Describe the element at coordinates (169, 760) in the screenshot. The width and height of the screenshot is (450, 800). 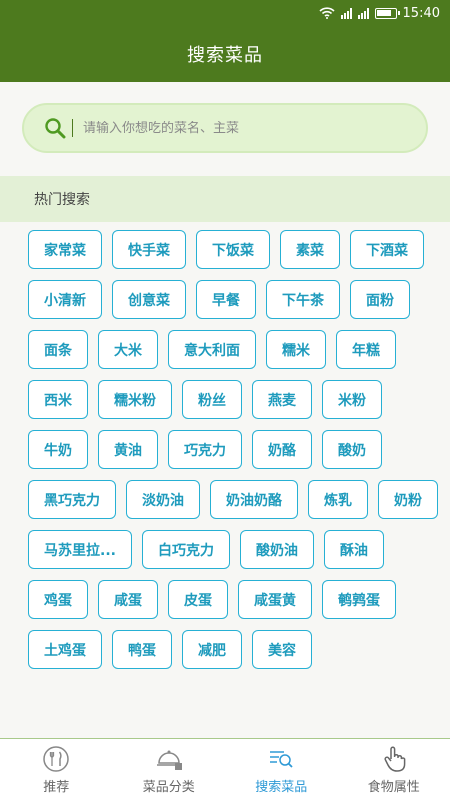
I see `cloche-icon` at that location.